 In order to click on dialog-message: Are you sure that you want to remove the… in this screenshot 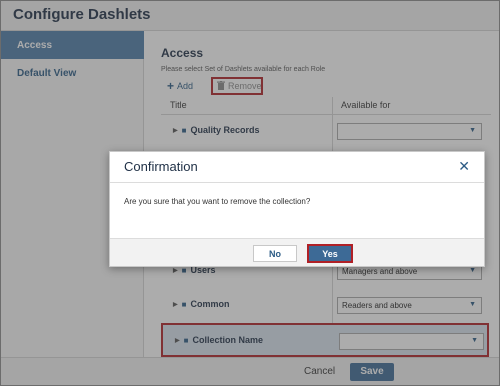, I will do `click(217, 201)`.